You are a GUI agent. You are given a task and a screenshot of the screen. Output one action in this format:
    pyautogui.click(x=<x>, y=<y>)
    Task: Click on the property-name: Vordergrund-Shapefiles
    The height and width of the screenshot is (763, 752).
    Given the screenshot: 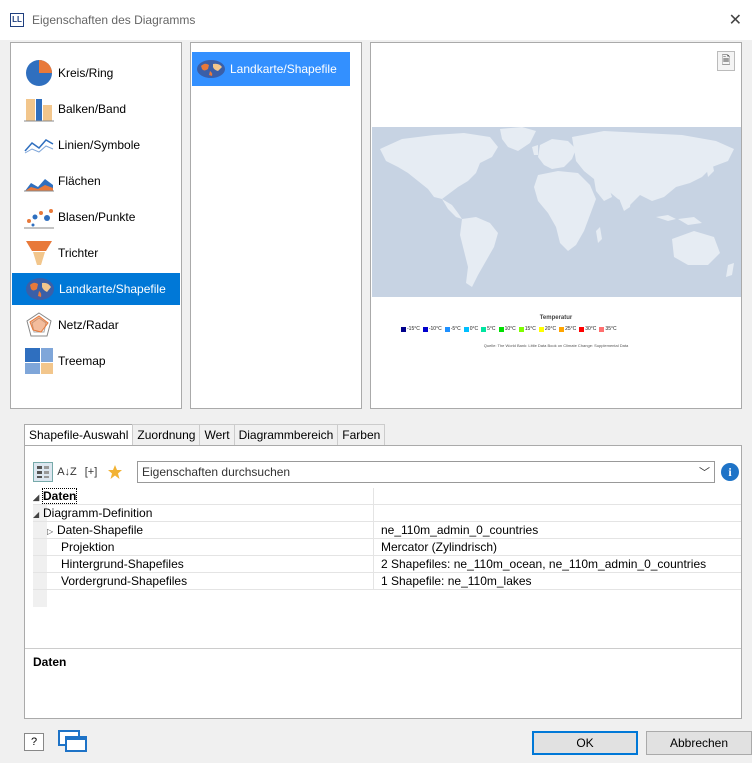 What is the action you would take?
    pyautogui.click(x=203, y=581)
    